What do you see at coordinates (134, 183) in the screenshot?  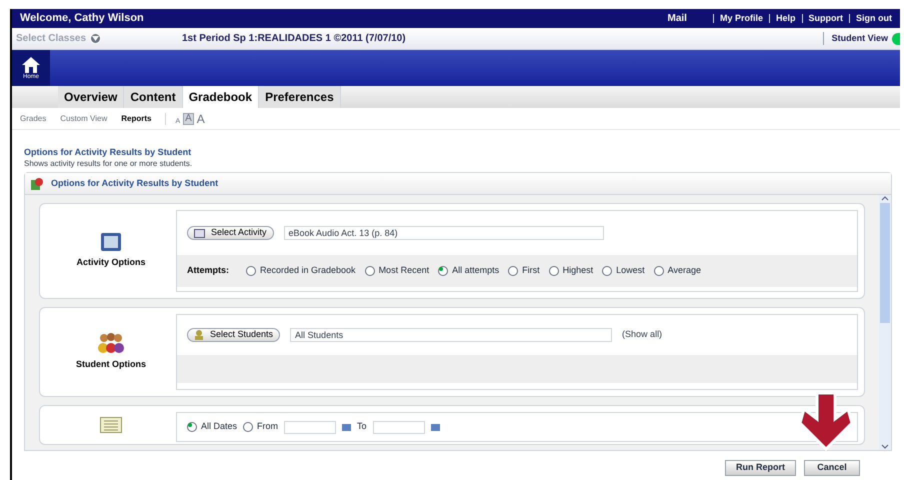 I see `panel-title: Options for Activity Results by Student` at bounding box center [134, 183].